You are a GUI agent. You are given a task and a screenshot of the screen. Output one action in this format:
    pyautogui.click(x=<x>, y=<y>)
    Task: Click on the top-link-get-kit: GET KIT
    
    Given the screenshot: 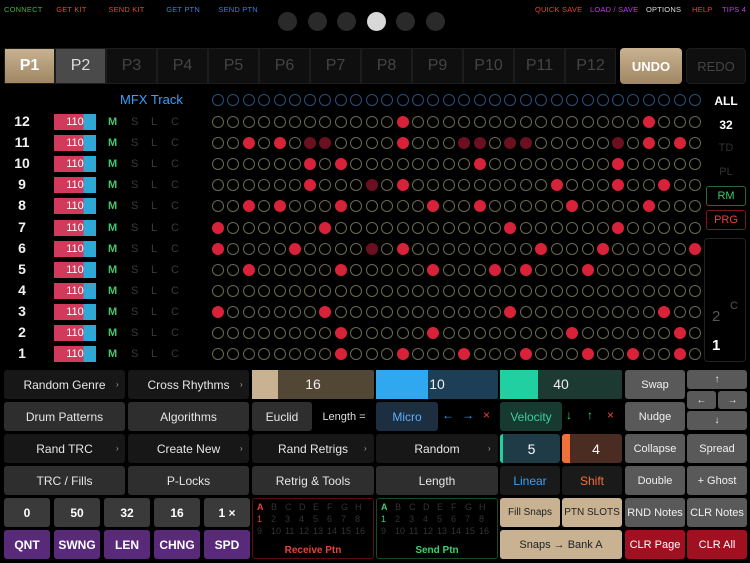 What is the action you would take?
    pyautogui.click(x=71, y=9)
    